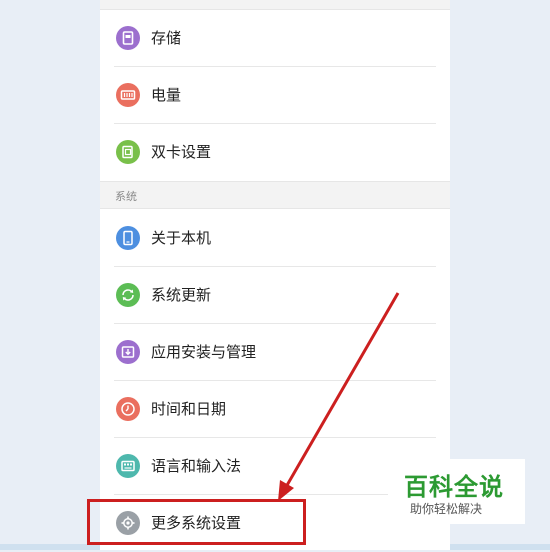  I want to click on settings-item-about-phone: 关于本机, so click(275, 238).